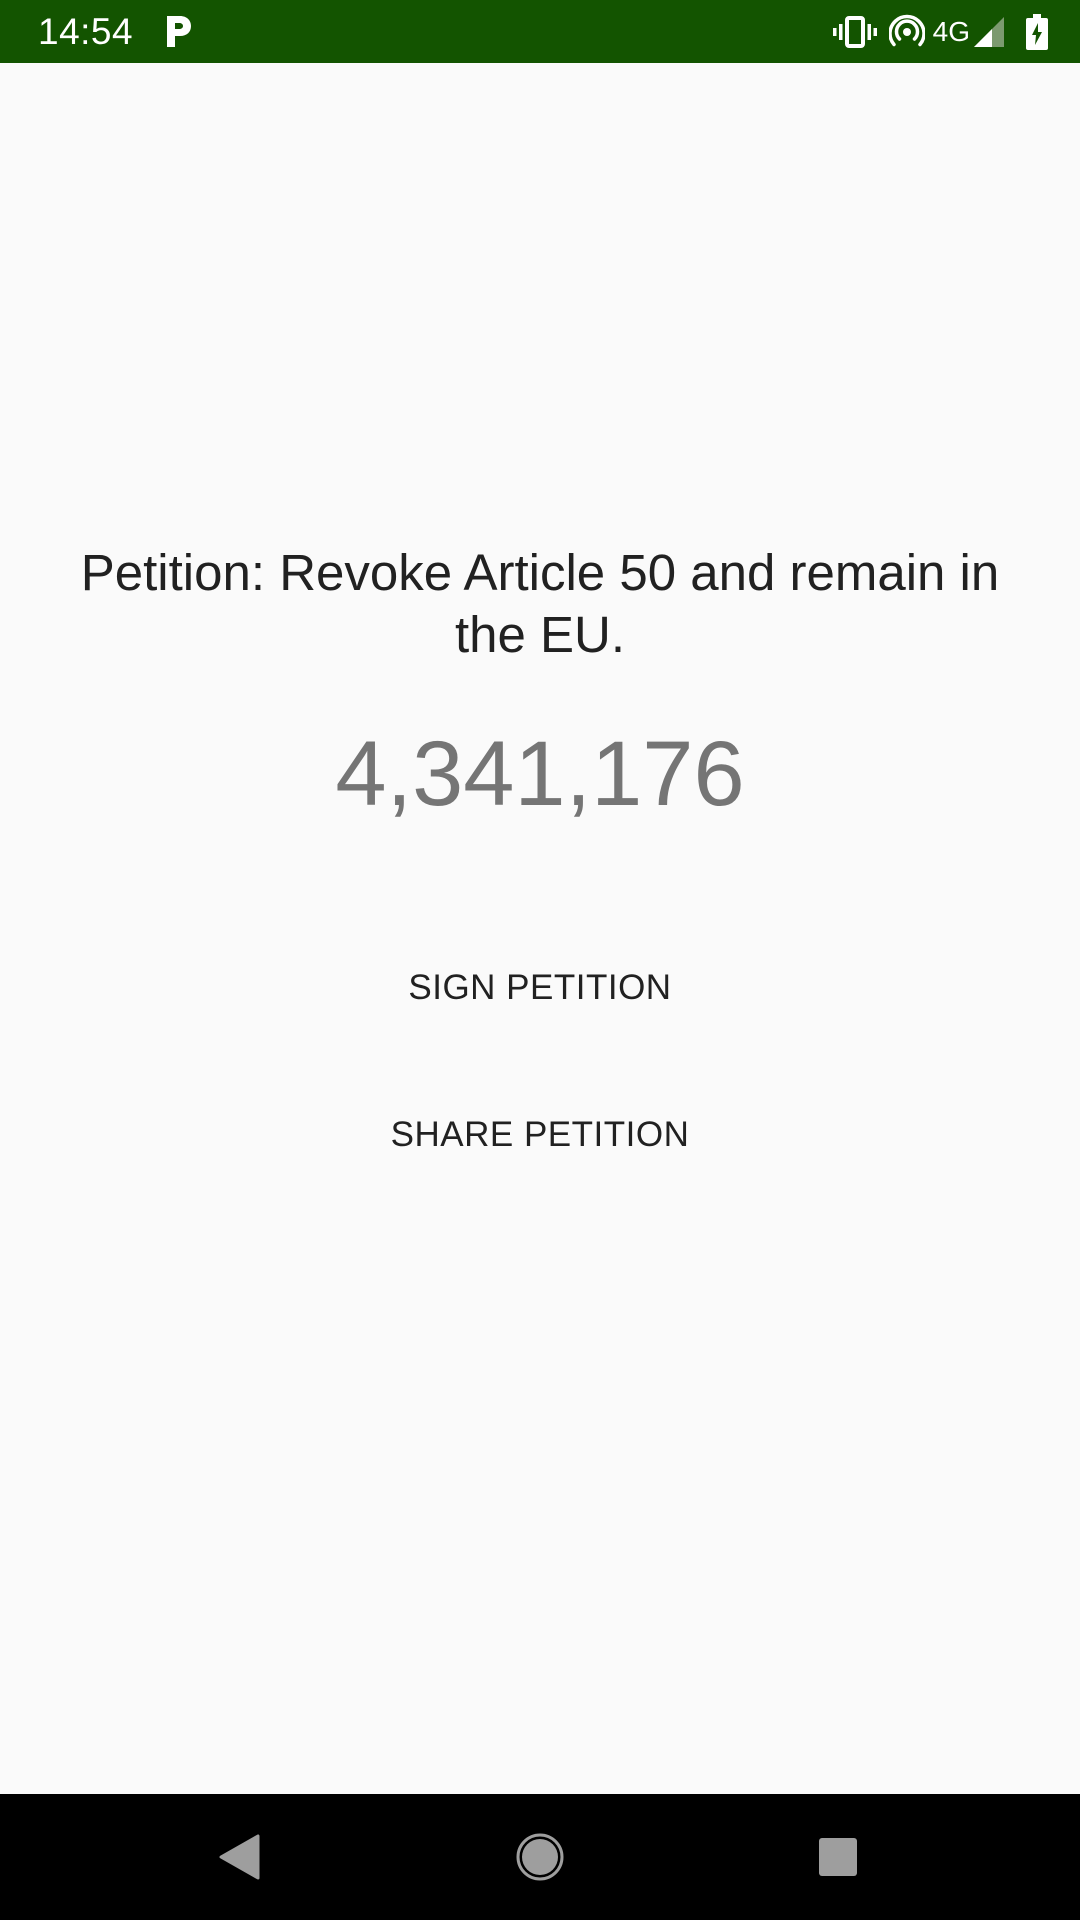  What do you see at coordinates (951, 31) in the screenshot?
I see `network-type-label: 4G` at bounding box center [951, 31].